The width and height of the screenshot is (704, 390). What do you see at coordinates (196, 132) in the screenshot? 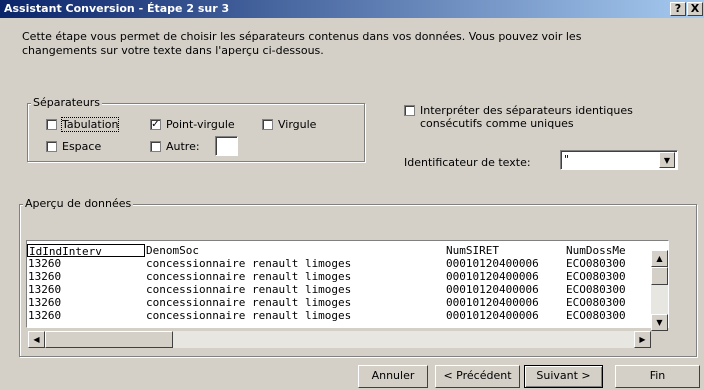
I see `separators-group` at bounding box center [196, 132].